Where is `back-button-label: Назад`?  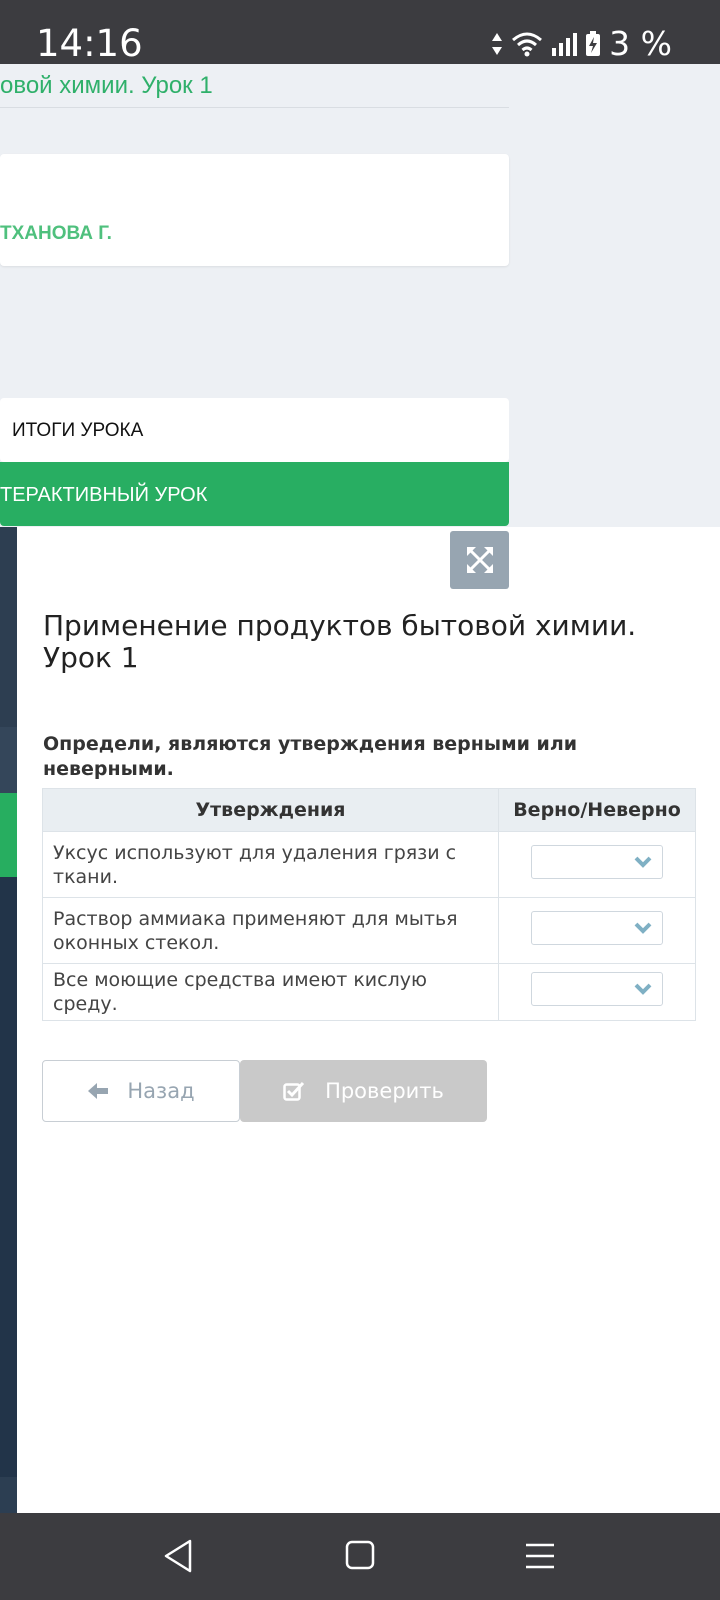
back-button-label: Назад is located at coordinates (161, 1091).